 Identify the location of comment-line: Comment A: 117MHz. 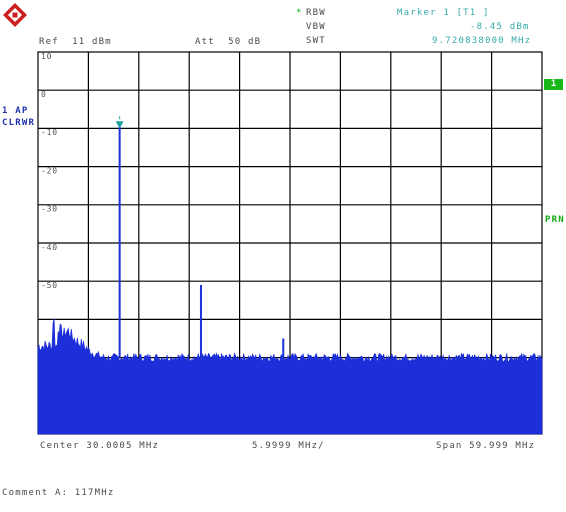
(58, 493).